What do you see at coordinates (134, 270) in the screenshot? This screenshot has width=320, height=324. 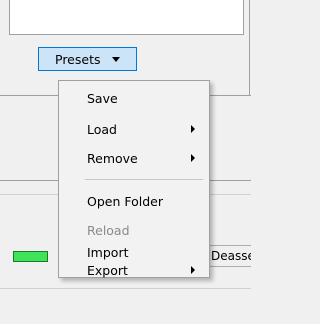 I see `menu-item-export: Export` at bounding box center [134, 270].